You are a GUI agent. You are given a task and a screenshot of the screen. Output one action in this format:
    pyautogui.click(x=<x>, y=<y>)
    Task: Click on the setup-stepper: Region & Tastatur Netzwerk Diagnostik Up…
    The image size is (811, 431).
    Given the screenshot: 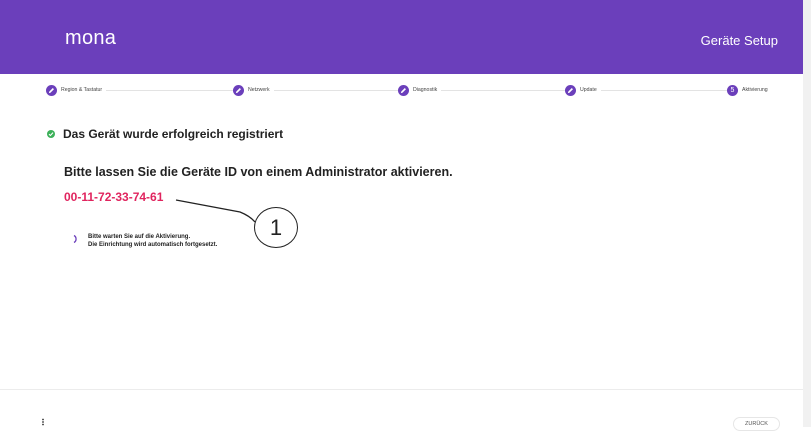 What is the action you would take?
    pyautogui.click(x=409, y=90)
    